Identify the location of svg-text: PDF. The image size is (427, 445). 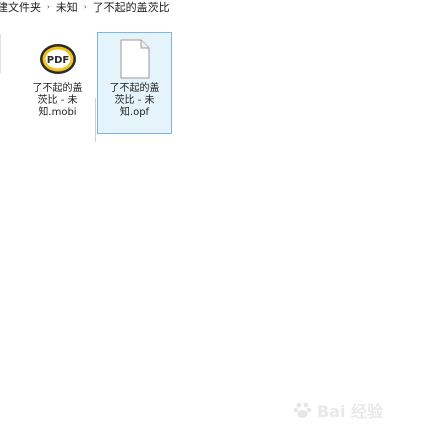
(57, 60).